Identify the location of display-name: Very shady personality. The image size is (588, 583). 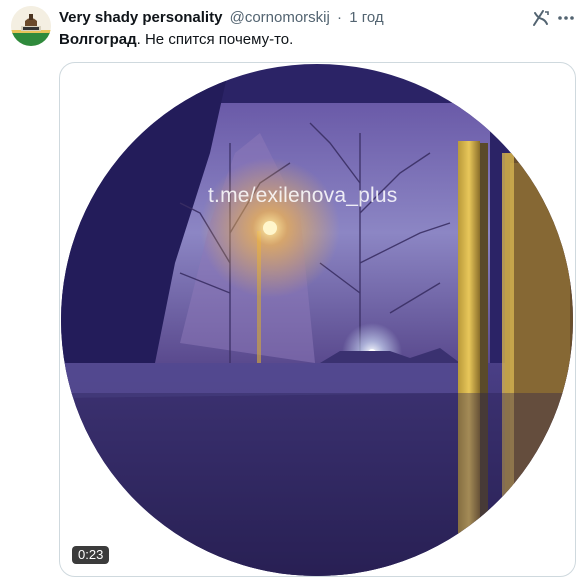
(140, 17).